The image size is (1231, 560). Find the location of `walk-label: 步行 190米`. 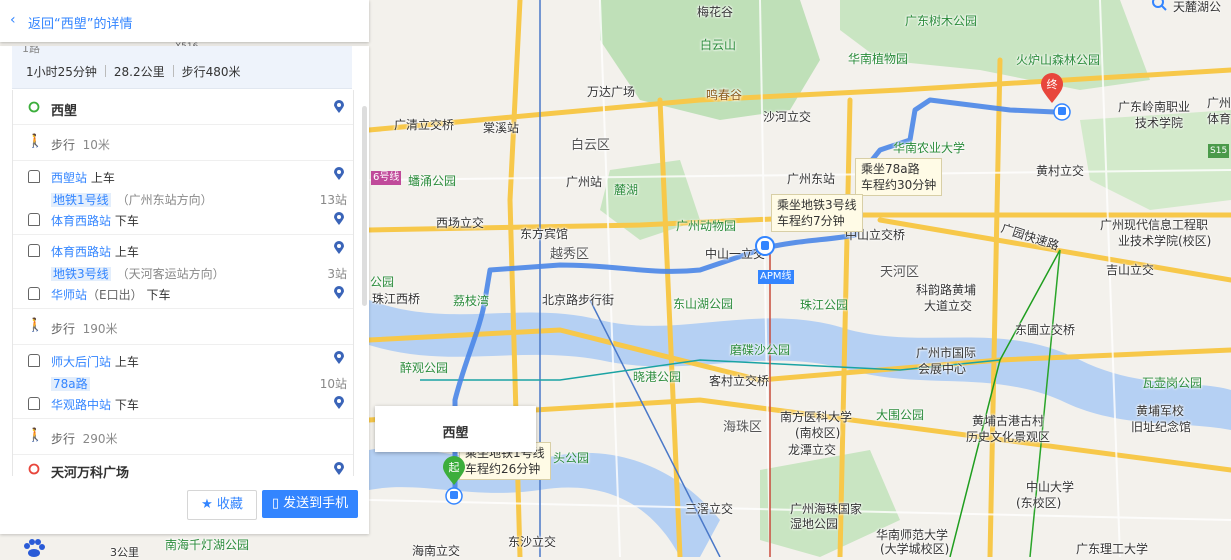

walk-label: 步行 190米 is located at coordinates (84, 328).